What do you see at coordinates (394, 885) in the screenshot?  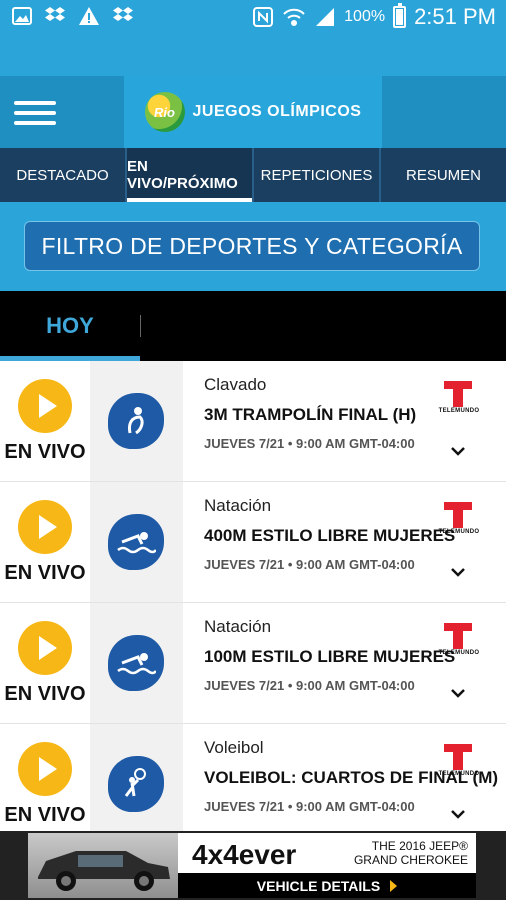 I see `arrow-right-icon` at bounding box center [394, 885].